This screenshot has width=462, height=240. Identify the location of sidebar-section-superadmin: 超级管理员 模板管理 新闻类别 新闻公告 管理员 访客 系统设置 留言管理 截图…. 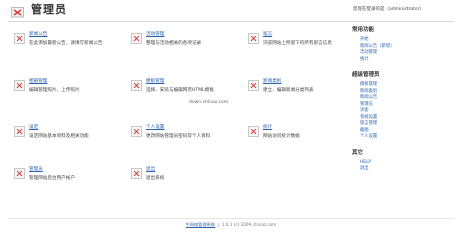
(402, 106).